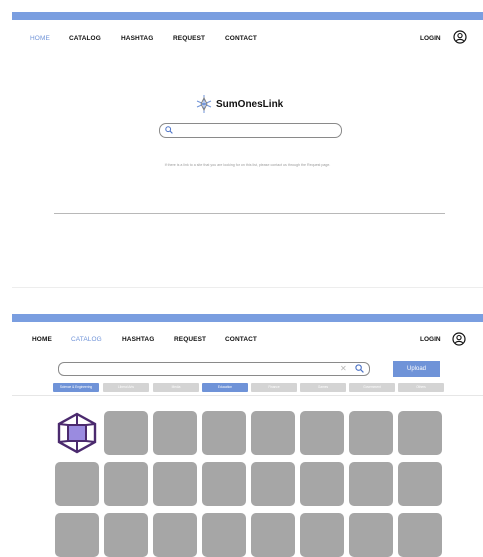 The width and height of the screenshot is (483, 557). I want to click on page-bottom-border, so click(247, 287).